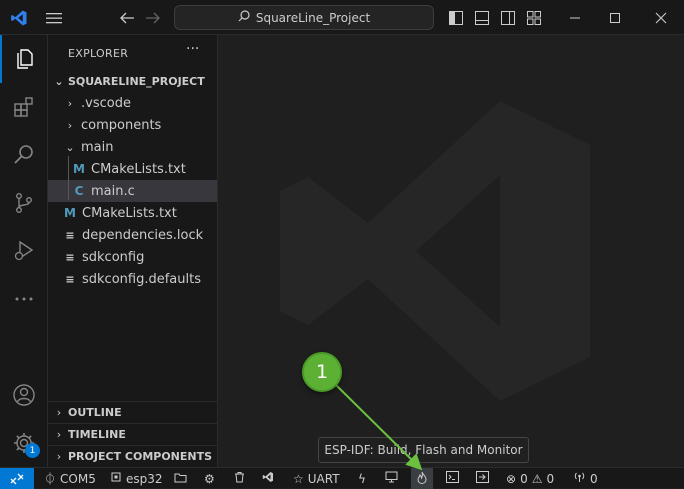  I want to click on account-icon, so click(24, 395).